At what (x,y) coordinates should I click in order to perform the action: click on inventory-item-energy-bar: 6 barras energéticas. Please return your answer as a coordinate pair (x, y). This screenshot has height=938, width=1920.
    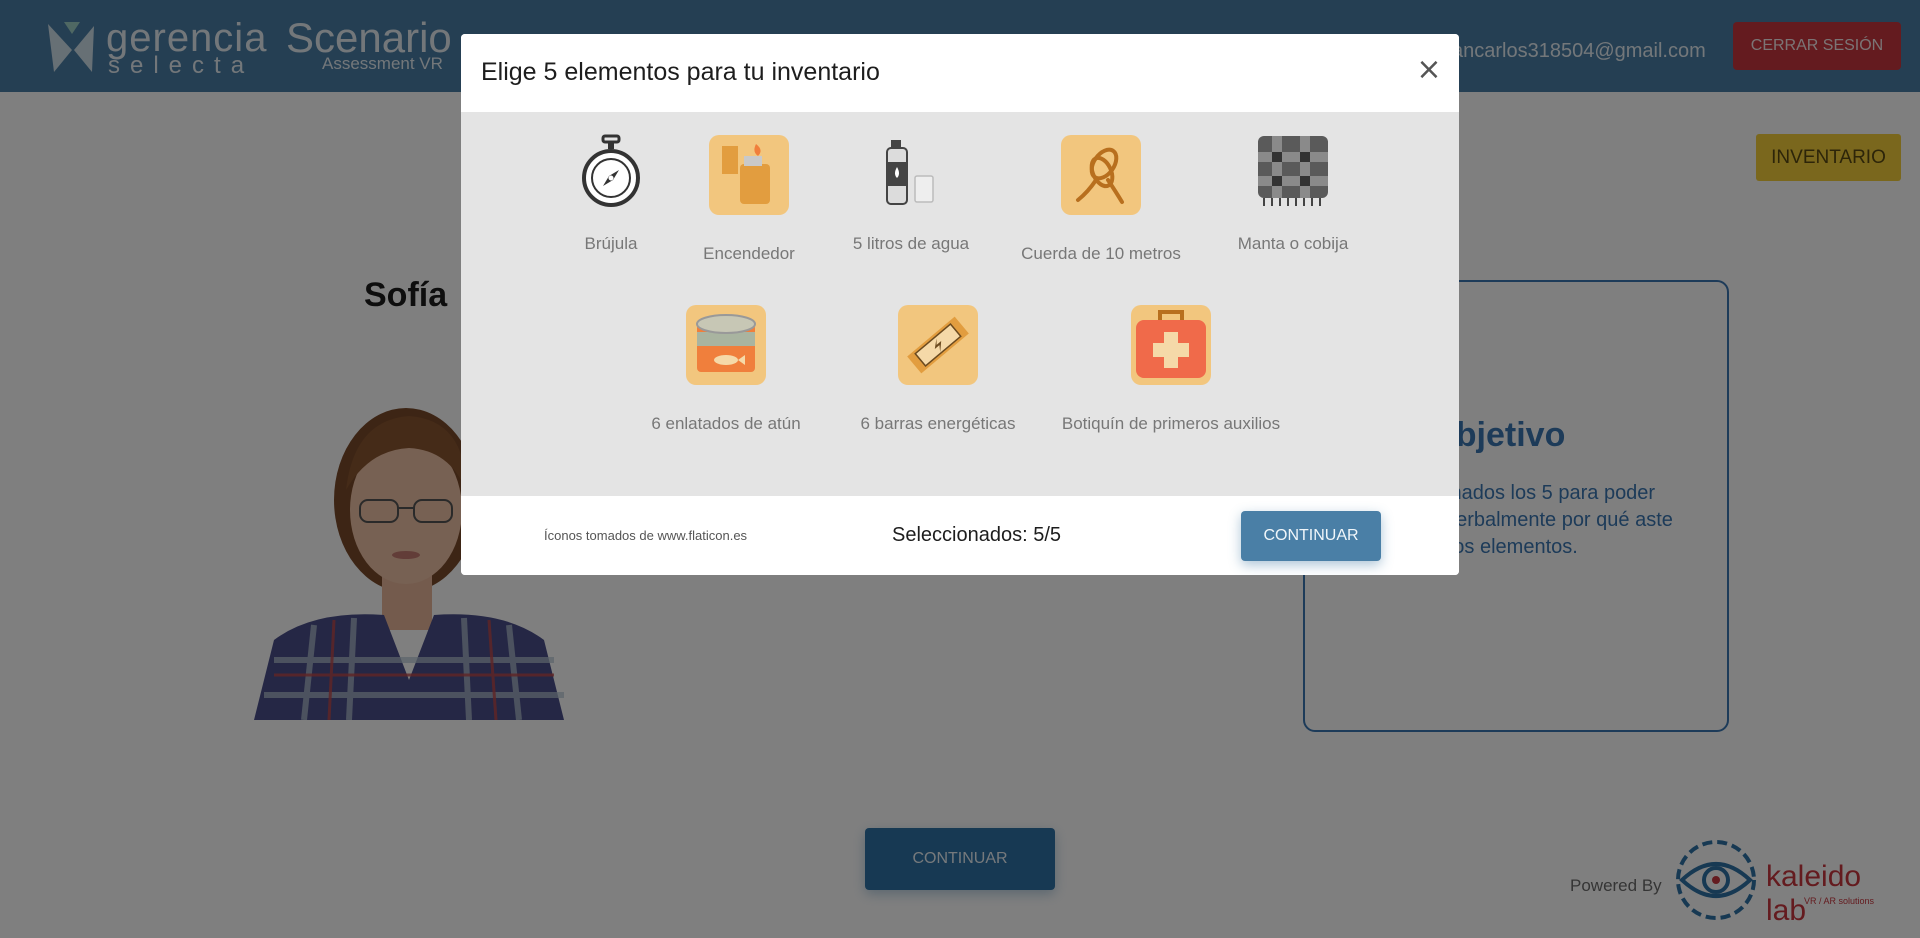
    Looking at the image, I should click on (938, 374).